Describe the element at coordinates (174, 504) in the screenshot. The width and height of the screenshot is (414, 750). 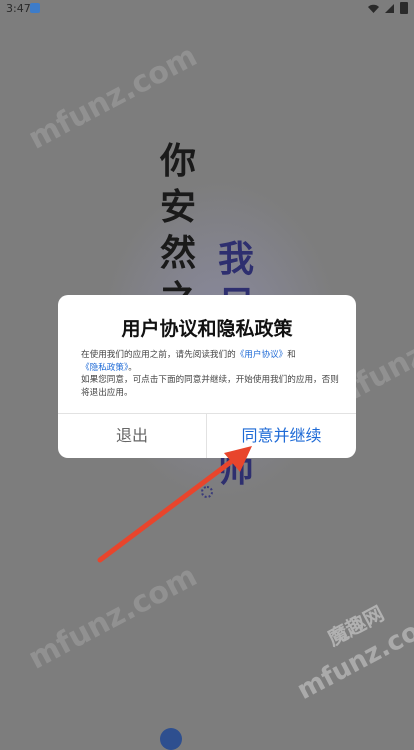
I see `annotation-arrow-icon` at that location.